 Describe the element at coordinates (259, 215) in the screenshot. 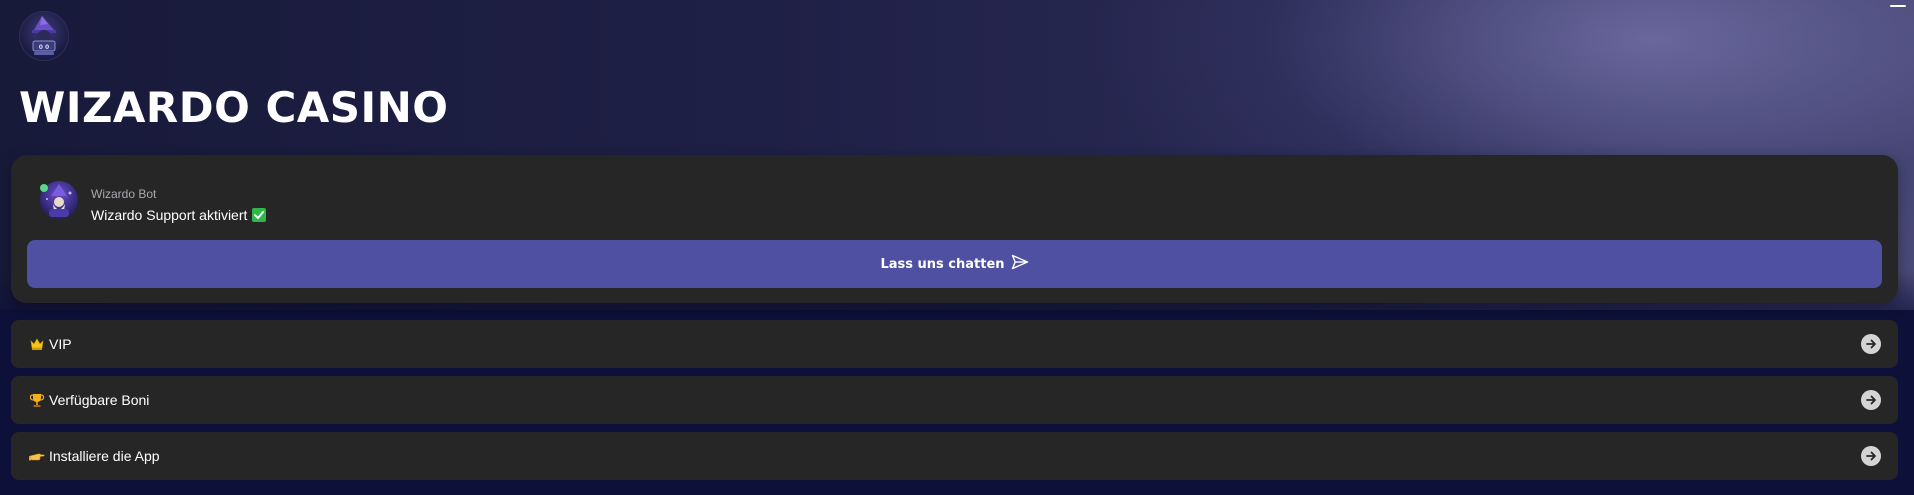

I see `check-mark-icon` at that location.